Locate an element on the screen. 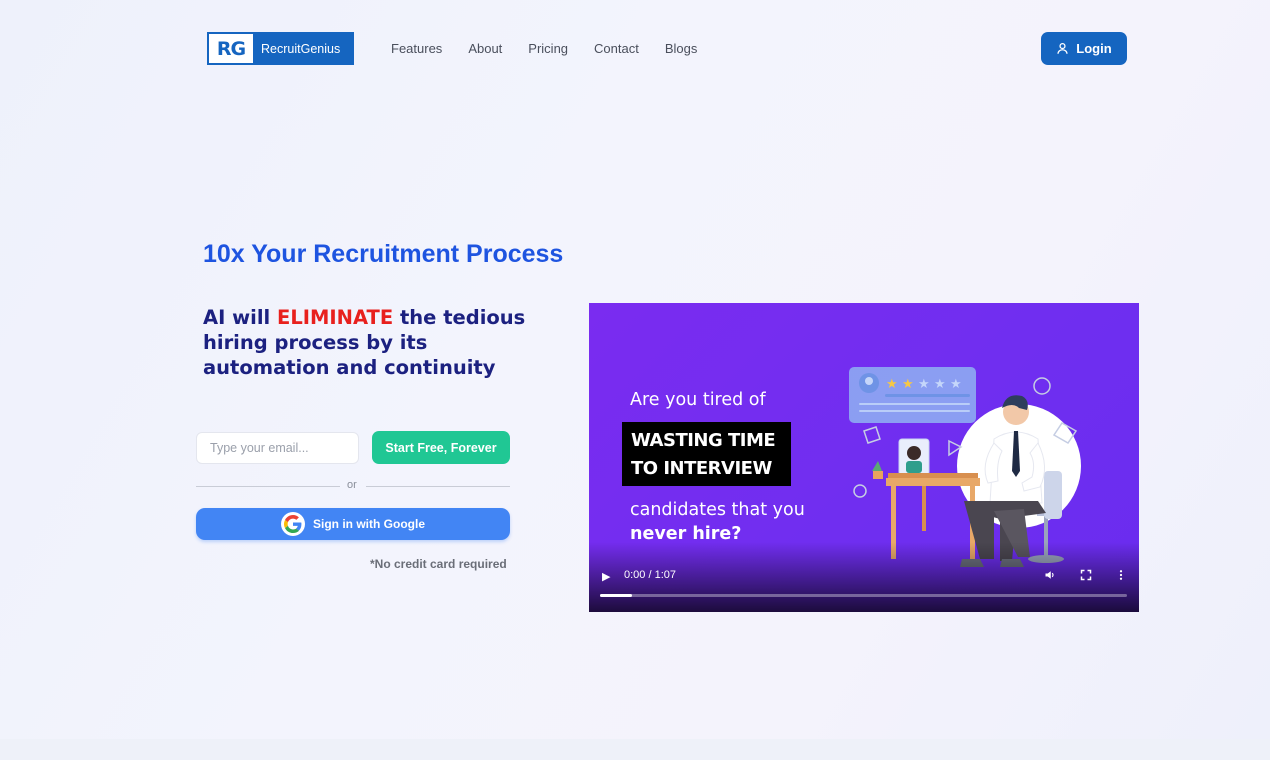 This screenshot has height=760, width=1270. volume-icon is located at coordinates (1050, 576).